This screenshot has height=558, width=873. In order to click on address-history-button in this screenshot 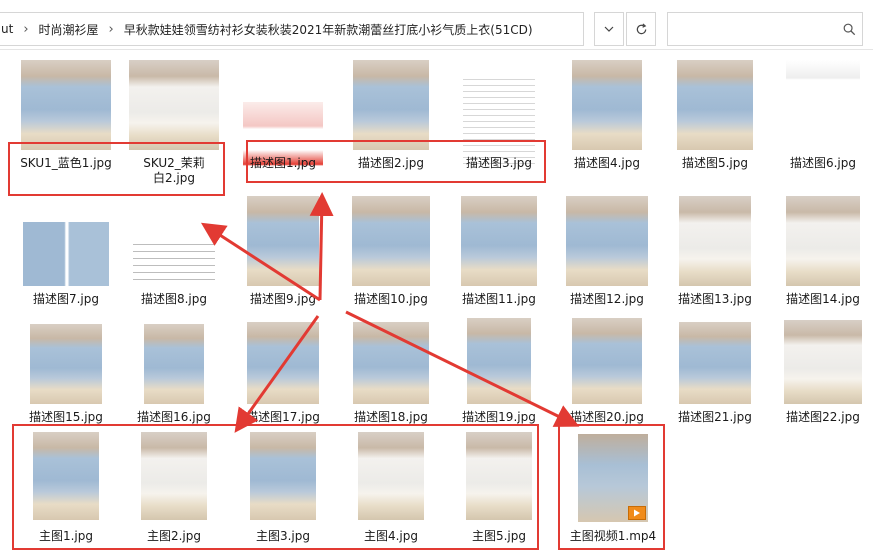, I will do `click(609, 29)`.